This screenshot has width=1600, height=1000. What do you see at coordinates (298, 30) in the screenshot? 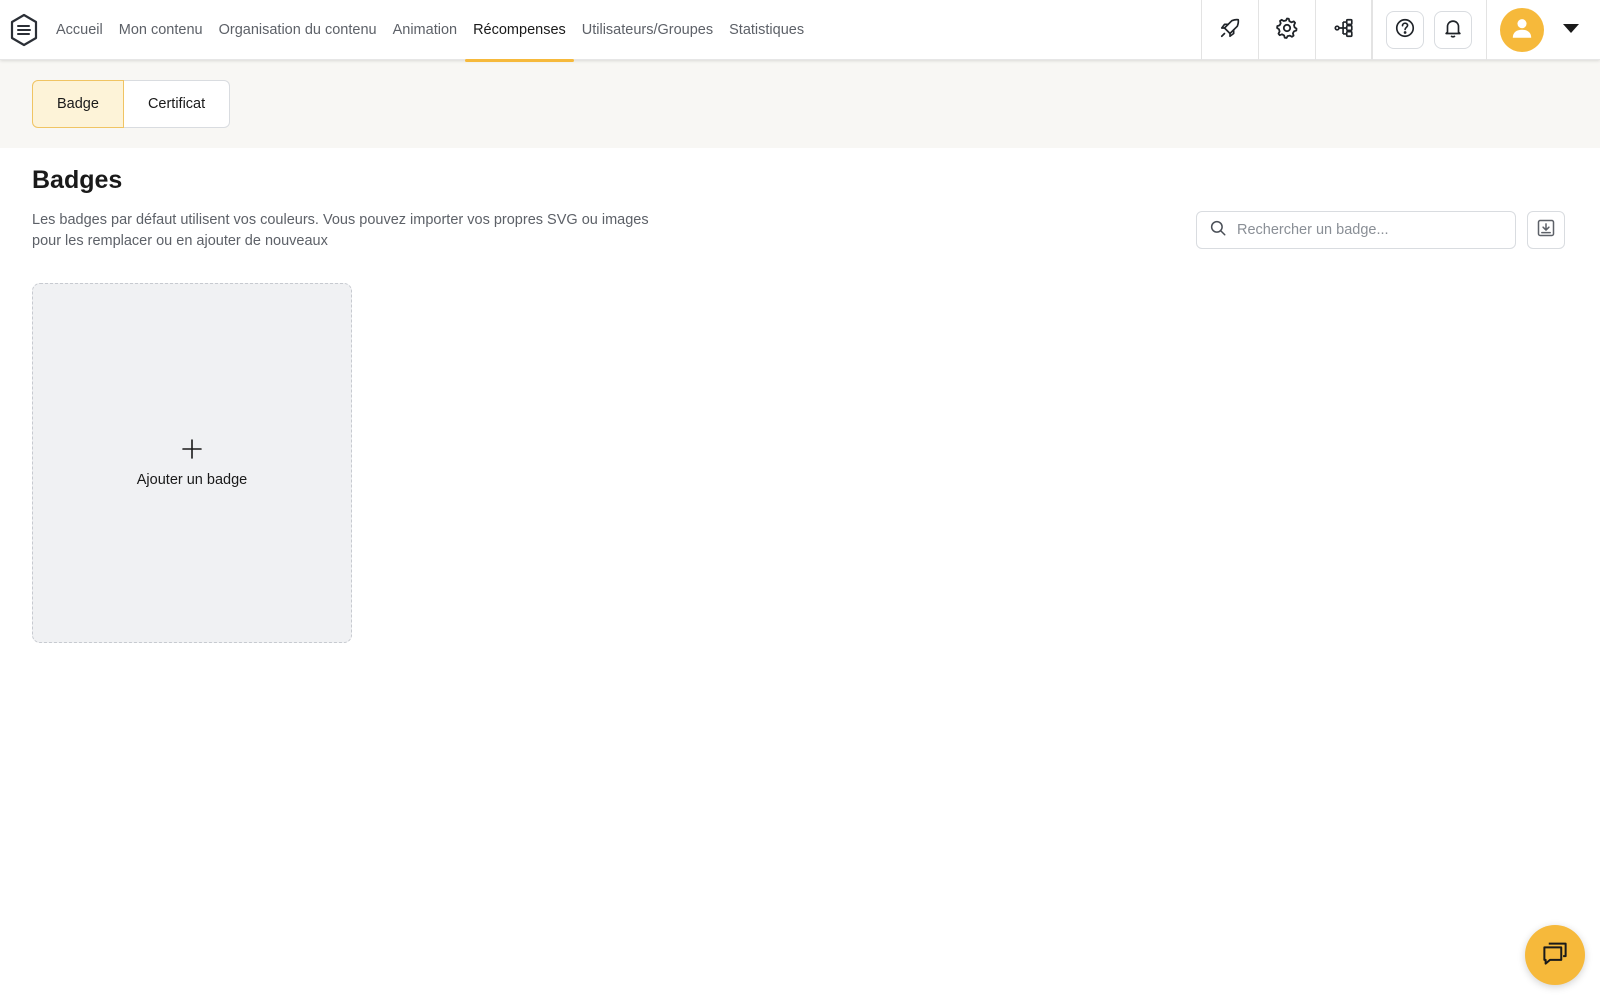
I see `nav-item-organisation-du-contenu: Organisation du contenu` at bounding box center [298, 30].